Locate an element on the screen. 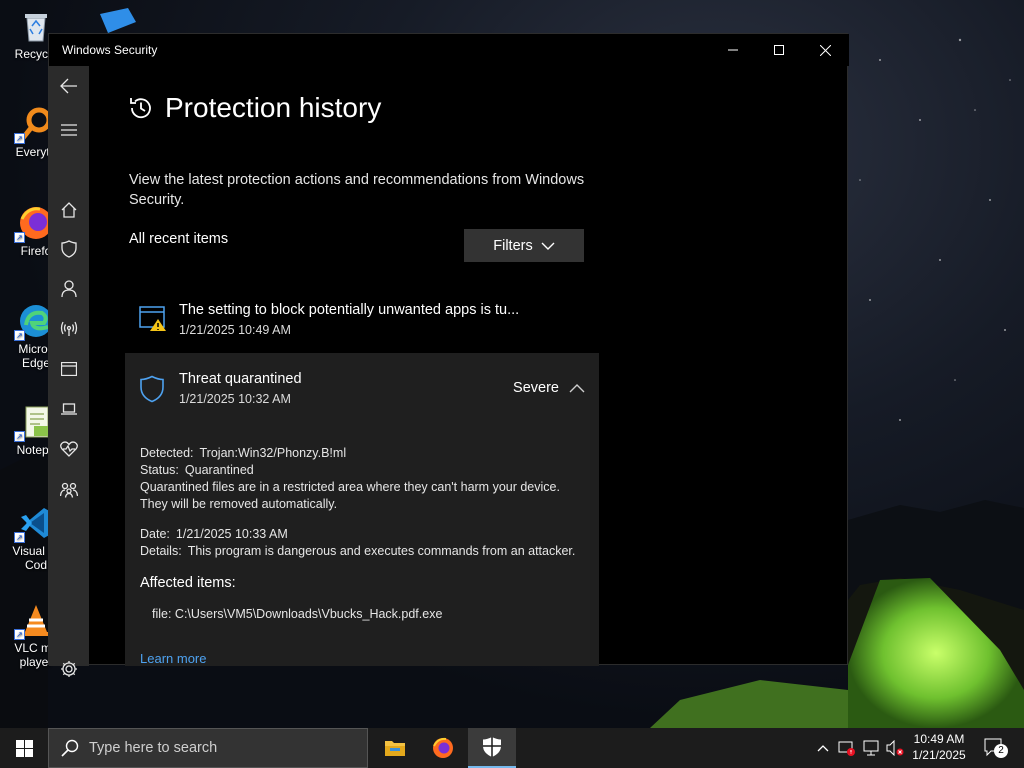 The image size is (1024, 768). clock-date: 1/21/2025 is located at coordinates (939, 755).